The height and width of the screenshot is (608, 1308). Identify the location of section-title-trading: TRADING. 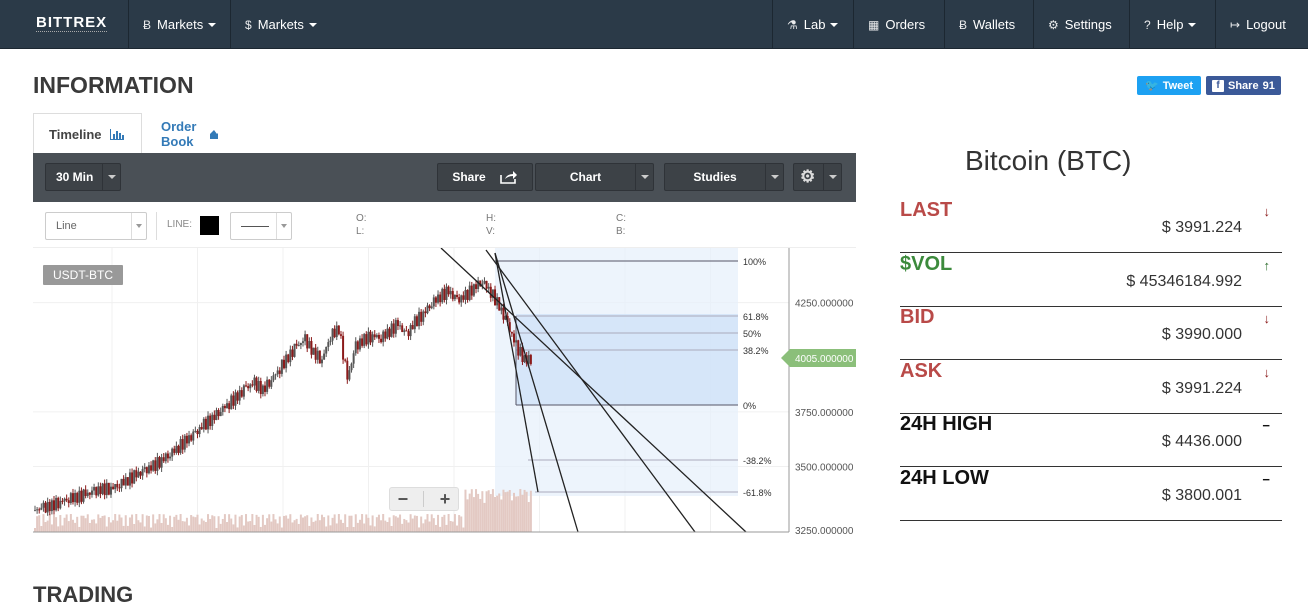
(83, 594).